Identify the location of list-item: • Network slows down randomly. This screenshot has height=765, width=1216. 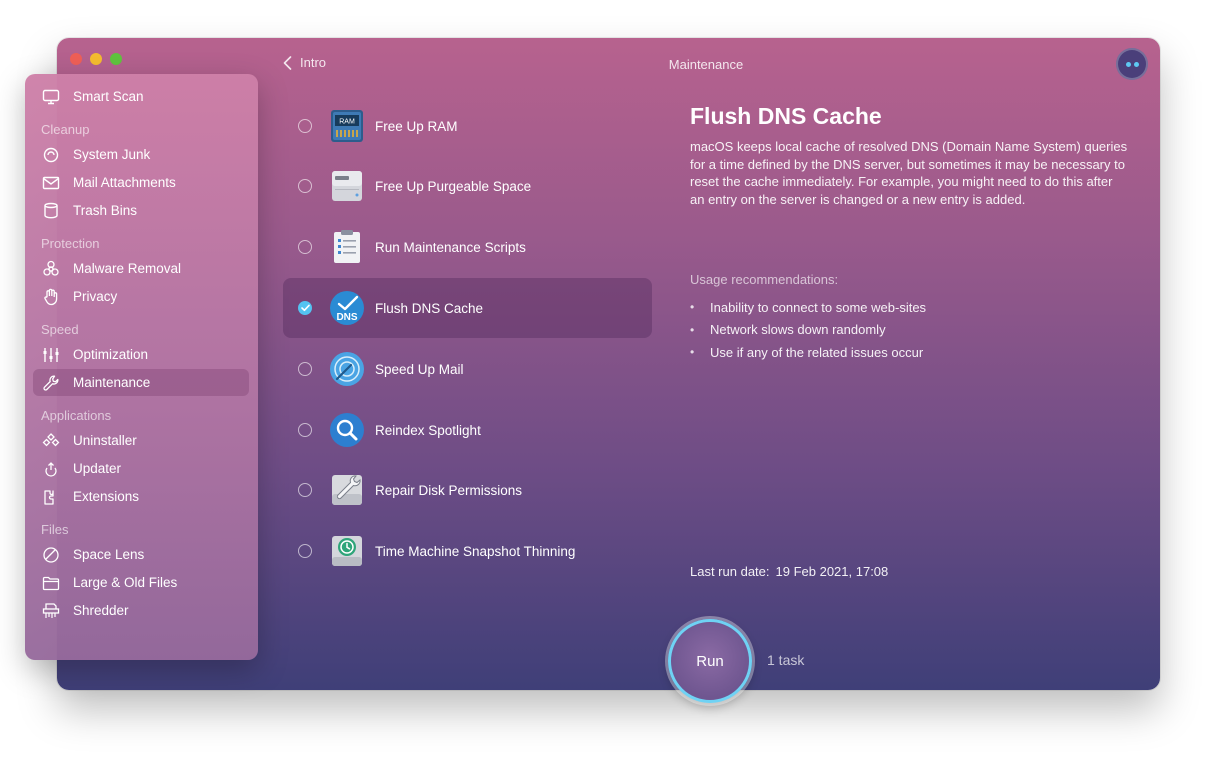
(808, 330).